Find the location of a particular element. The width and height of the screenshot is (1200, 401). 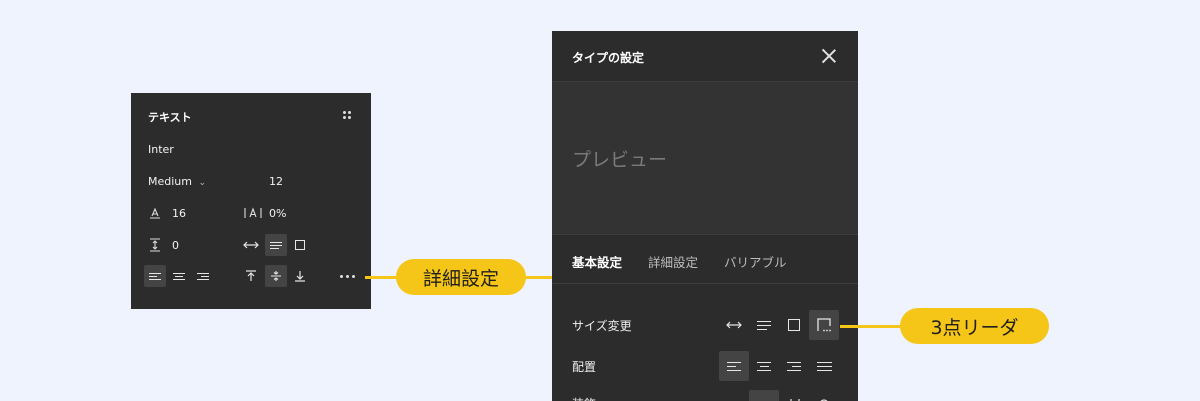

chevron-down-icon: ⌄ is located at coordinates (202, 183).